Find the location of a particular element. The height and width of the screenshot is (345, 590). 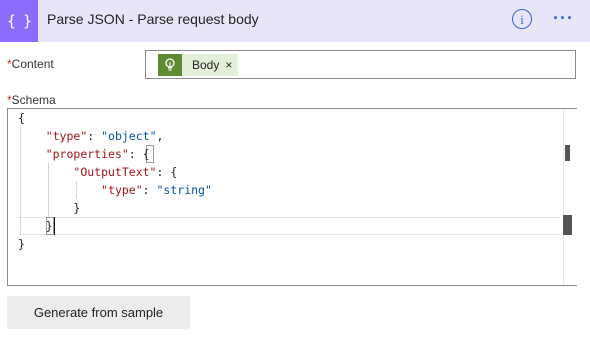

scrollbar-thumb is located at coordinates (567, 225).